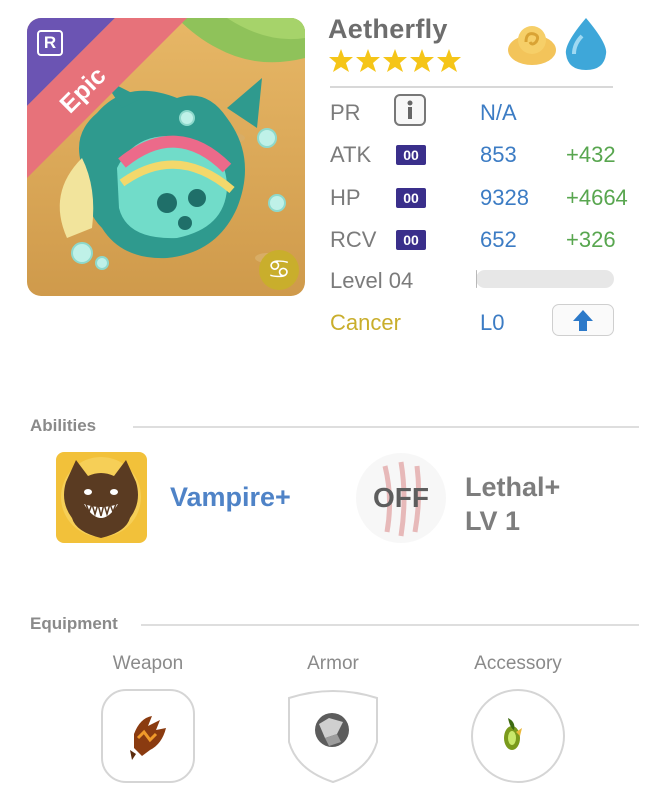  I want to click on abilities-divider, so click(386, 427).